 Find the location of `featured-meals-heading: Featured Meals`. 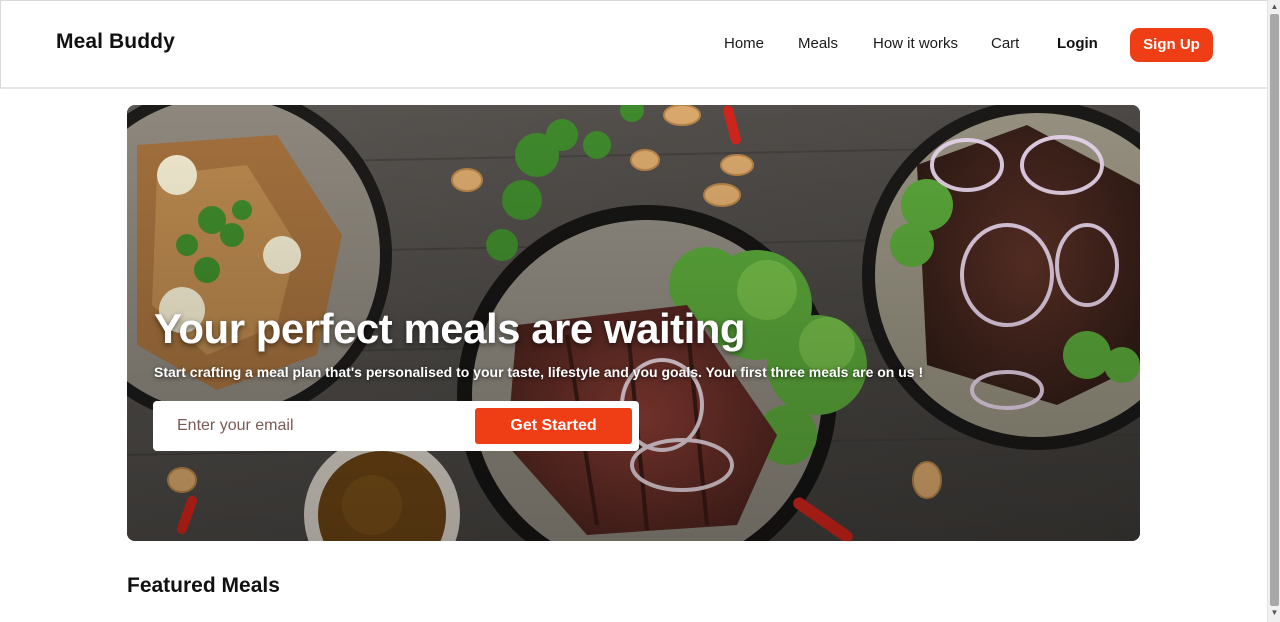

featured-meals-heading: Featured Meals is located at coordinates (203, 585).